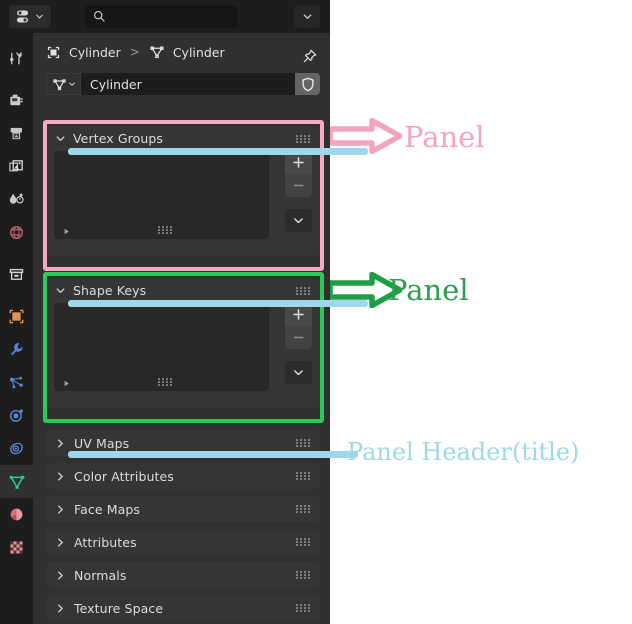 Image resolution: width=632 pixels, height=624 pixels. I want to click on breadcrumb-data-name: Cylinder, so click(199, 52).